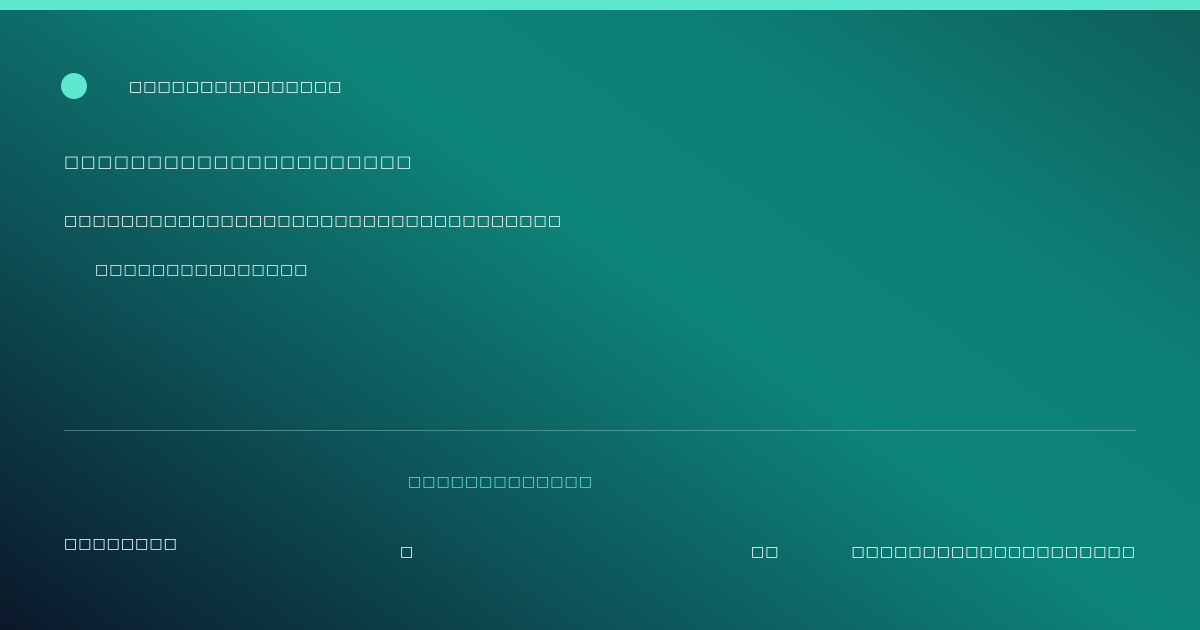  What do you see at coordinates (121, 544) in the screenshot?
I see `footer-left-text: □□□□□□□□` at bounding box center [121, 544].